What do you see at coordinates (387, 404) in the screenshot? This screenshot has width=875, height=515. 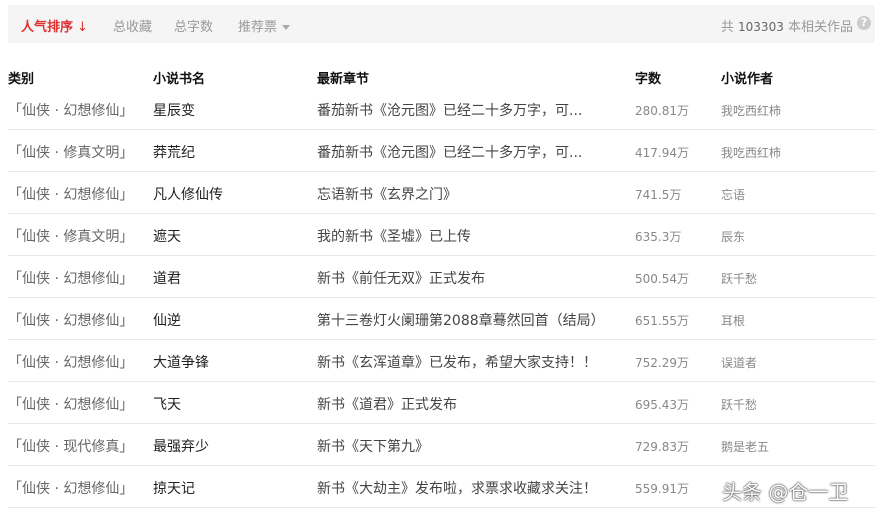 I see `row-latest-chapter-link: 新书《道君》正式发布` at bounding box center [387, 404].